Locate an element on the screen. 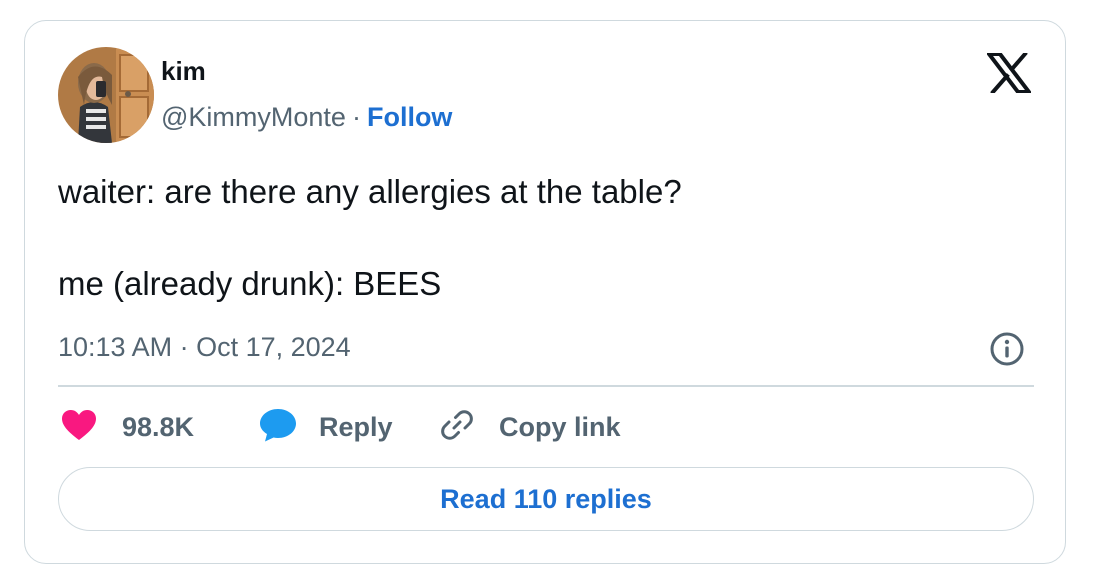  avatar is located at coordinates (106, 95).